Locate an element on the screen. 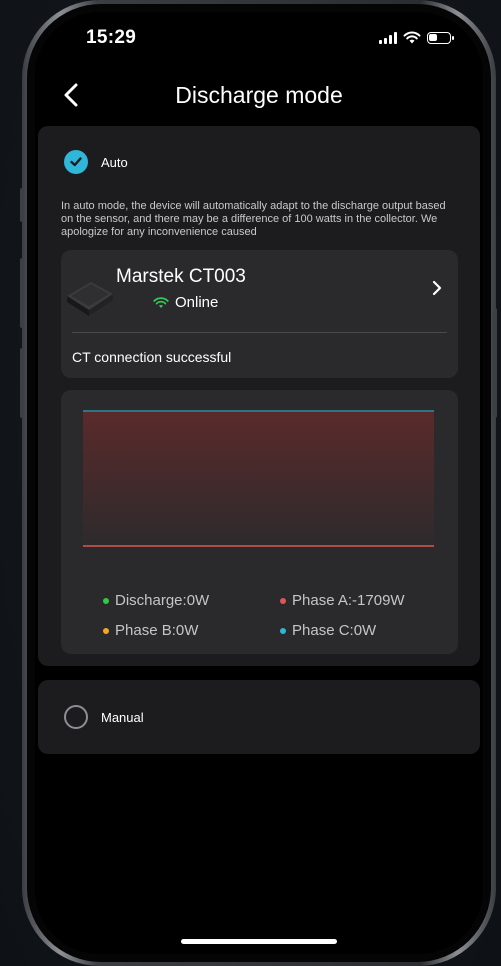 The image size is (501, 966). volume-down-button is located at coordinates (22, 383).